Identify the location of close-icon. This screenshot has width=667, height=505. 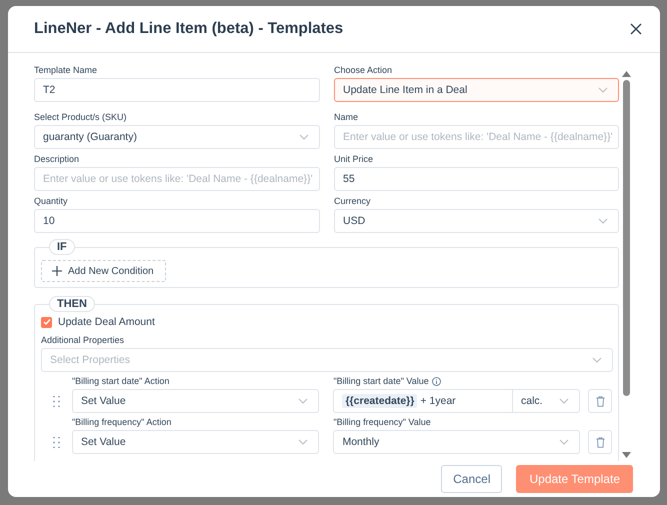
(636, 29).